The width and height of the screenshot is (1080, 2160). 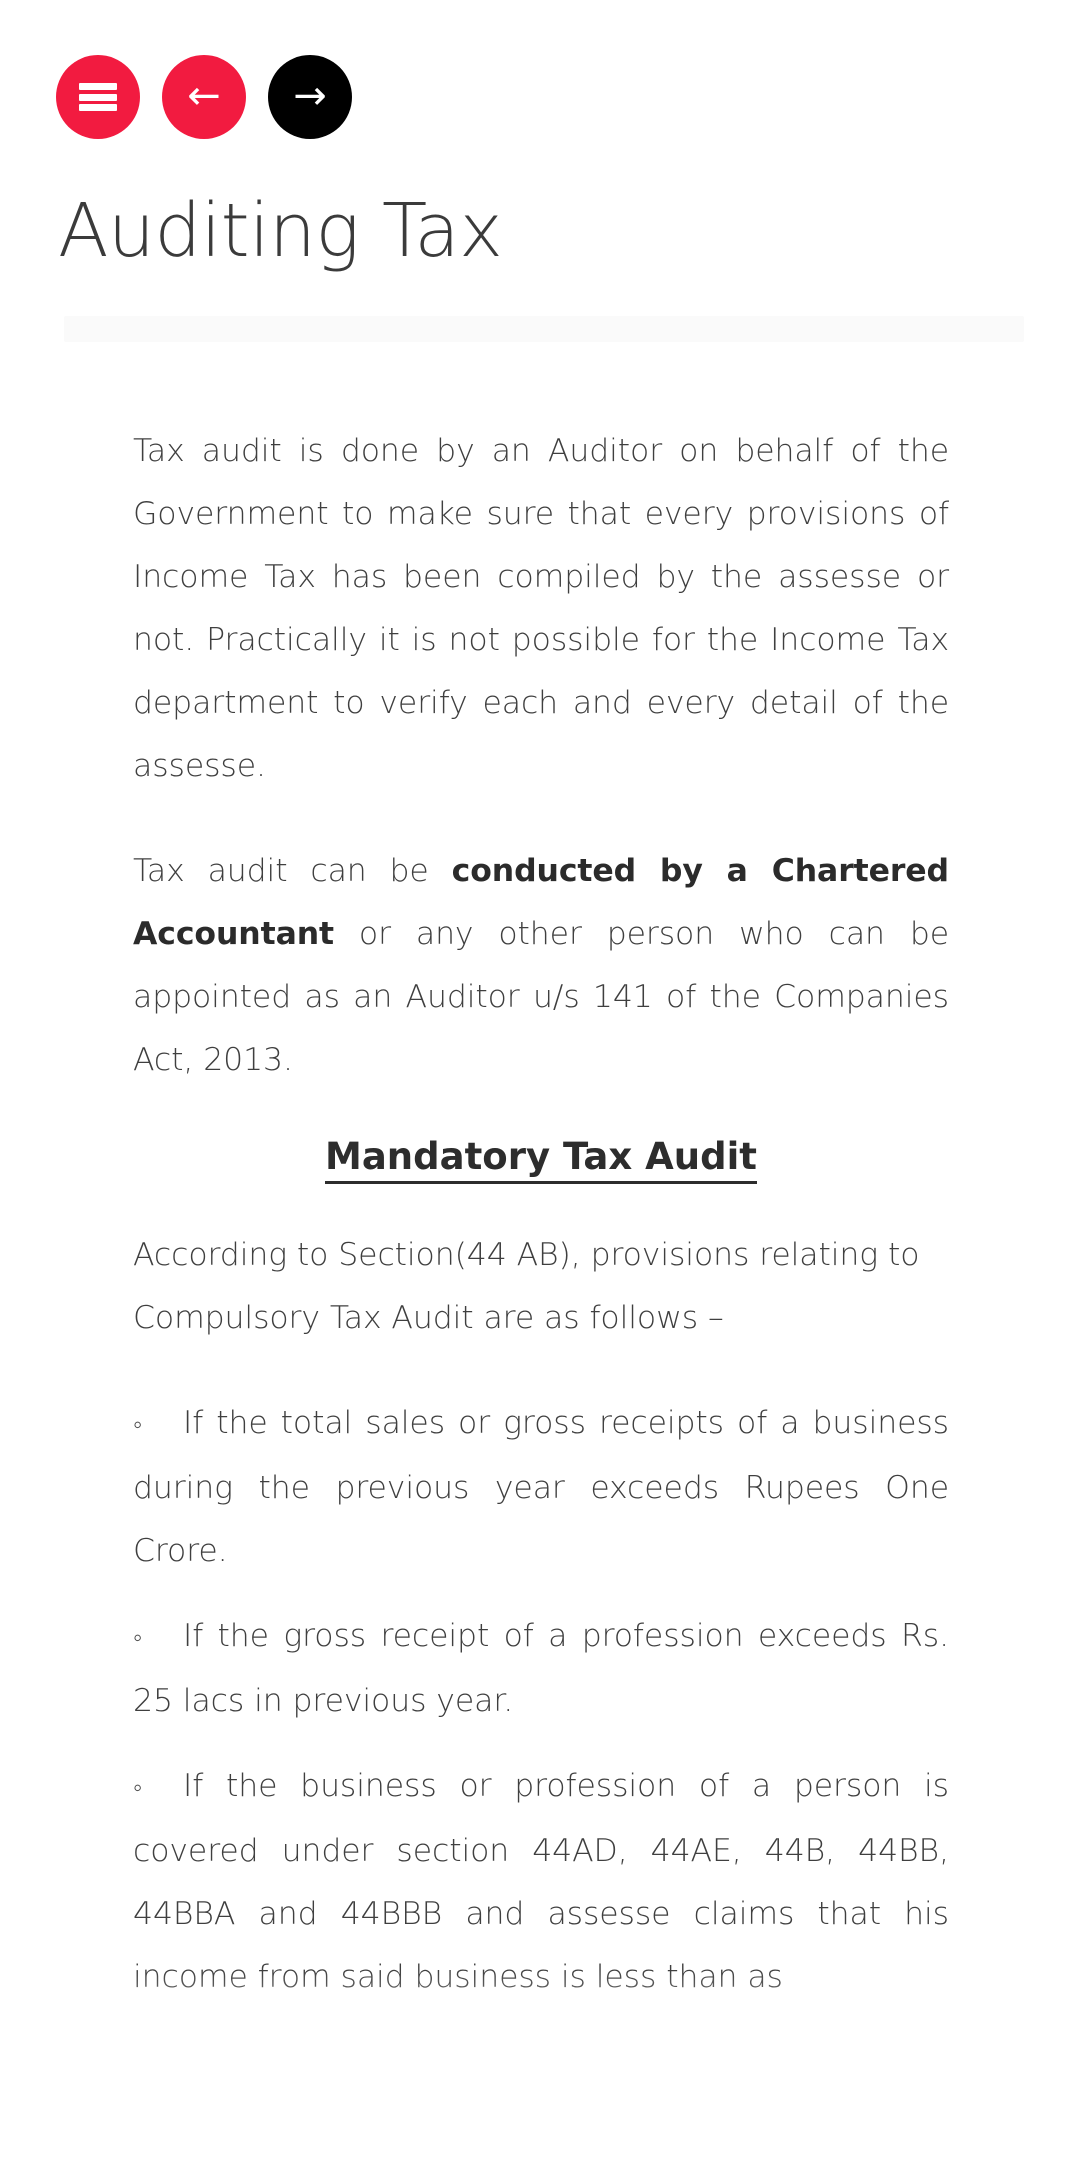 I want to click on forward-button: →, so click(x=310, y=97).